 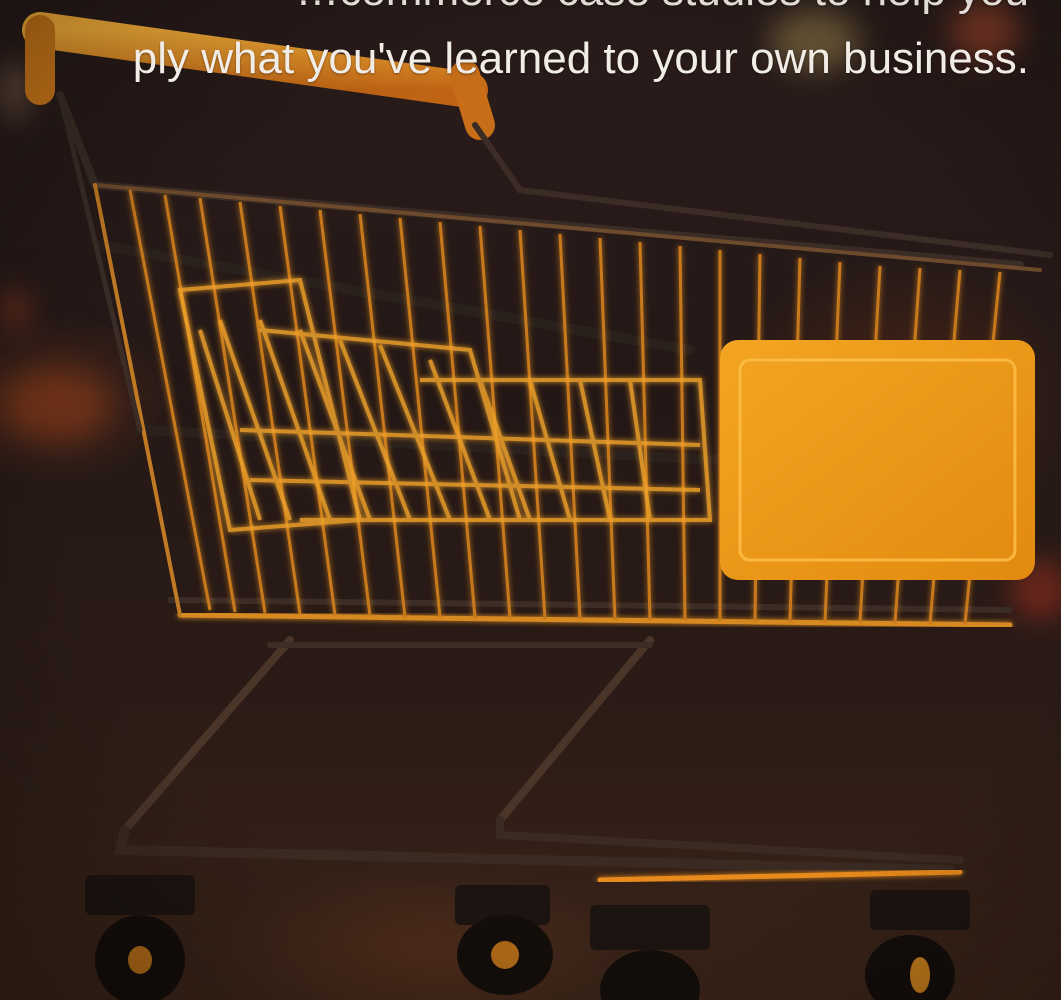 What do you see at coordinates (527, 937) in the screenshot?
I see `cart-wheels` at bounding box center [527, 937].